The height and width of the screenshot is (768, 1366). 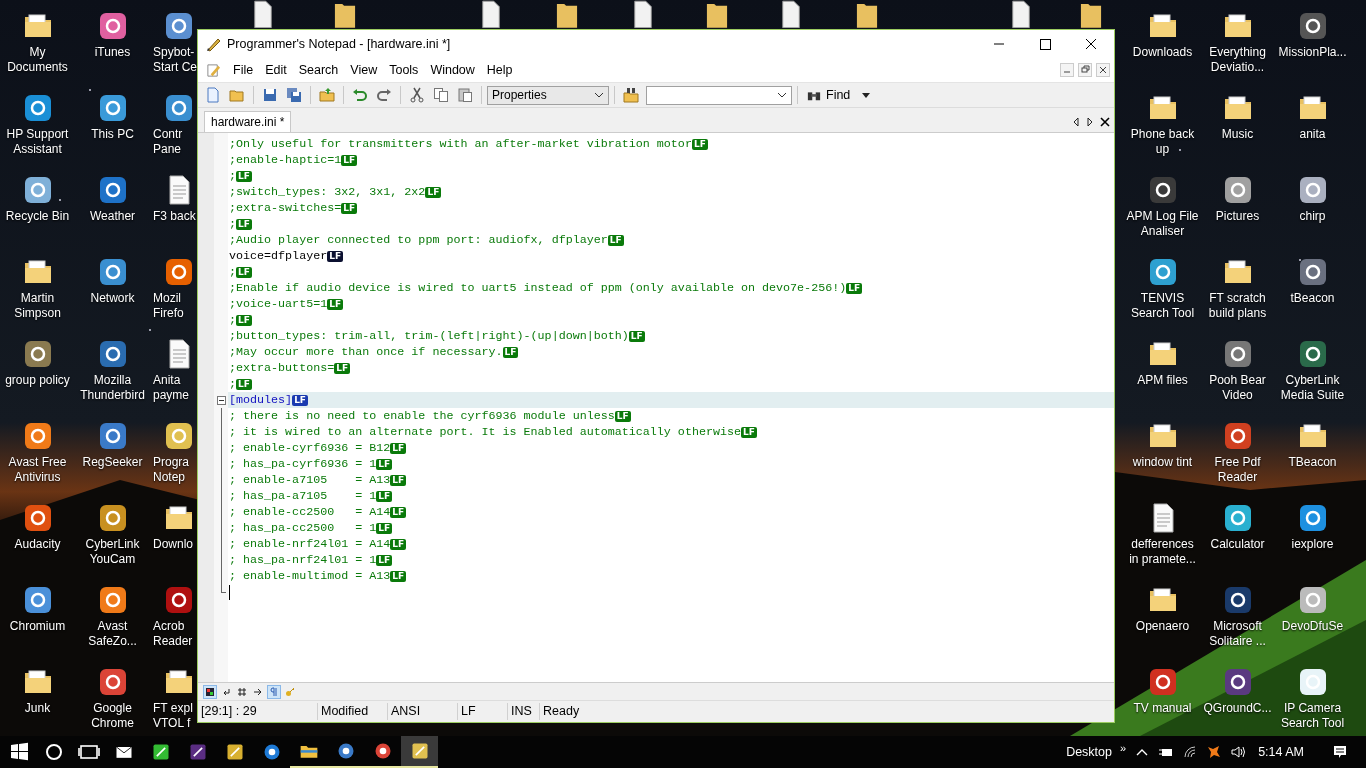 What do you see at coordinates (524, 711) in the screenshot?
I see `status-text: INS` at bounding box center [524, 711].